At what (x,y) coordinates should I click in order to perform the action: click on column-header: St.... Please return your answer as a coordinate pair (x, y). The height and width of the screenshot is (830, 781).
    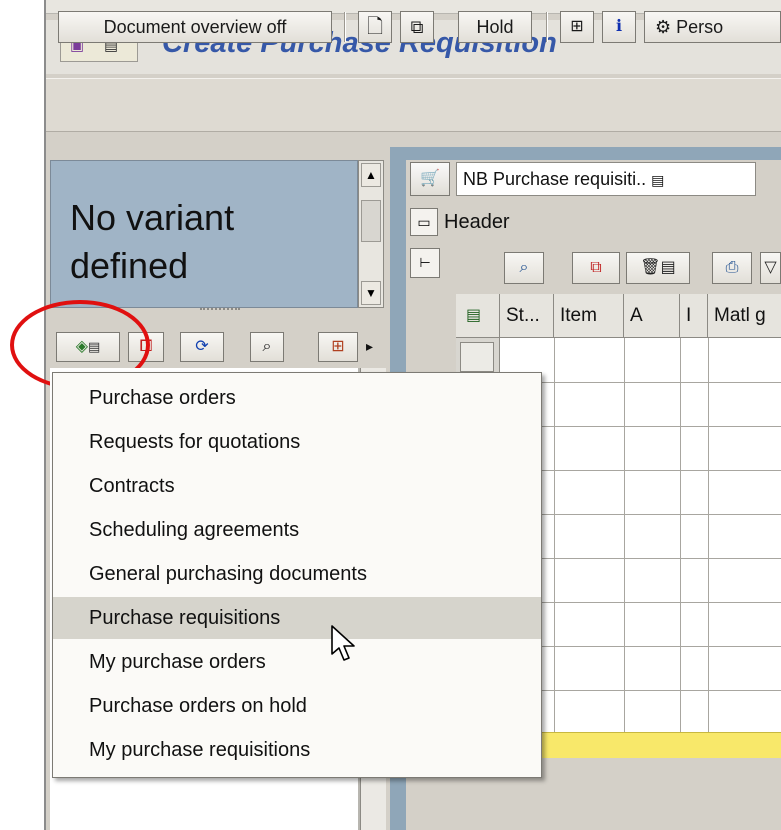
    Looking at the image, I should click on (527, 316).